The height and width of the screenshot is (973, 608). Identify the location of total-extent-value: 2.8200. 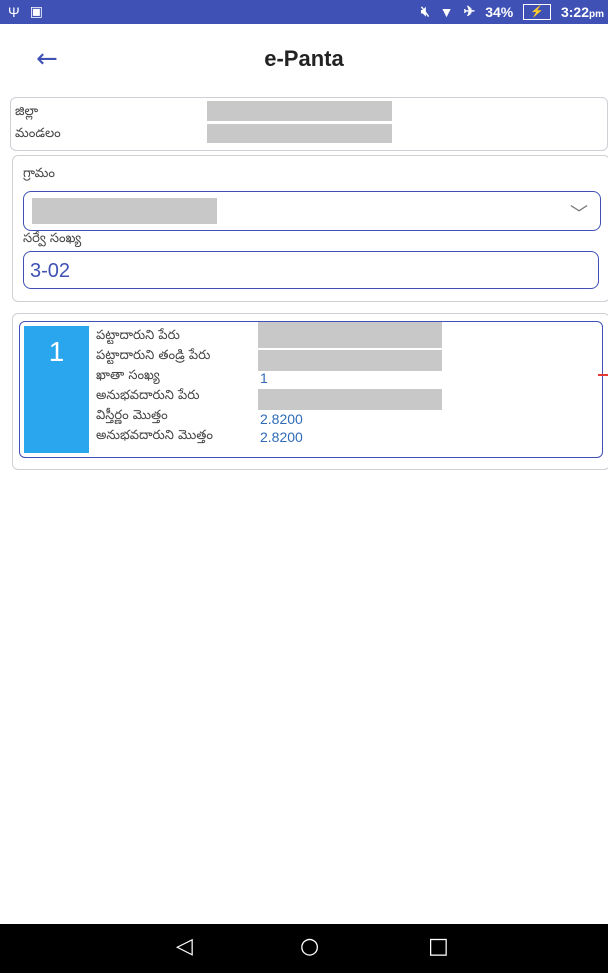
(281, 419).